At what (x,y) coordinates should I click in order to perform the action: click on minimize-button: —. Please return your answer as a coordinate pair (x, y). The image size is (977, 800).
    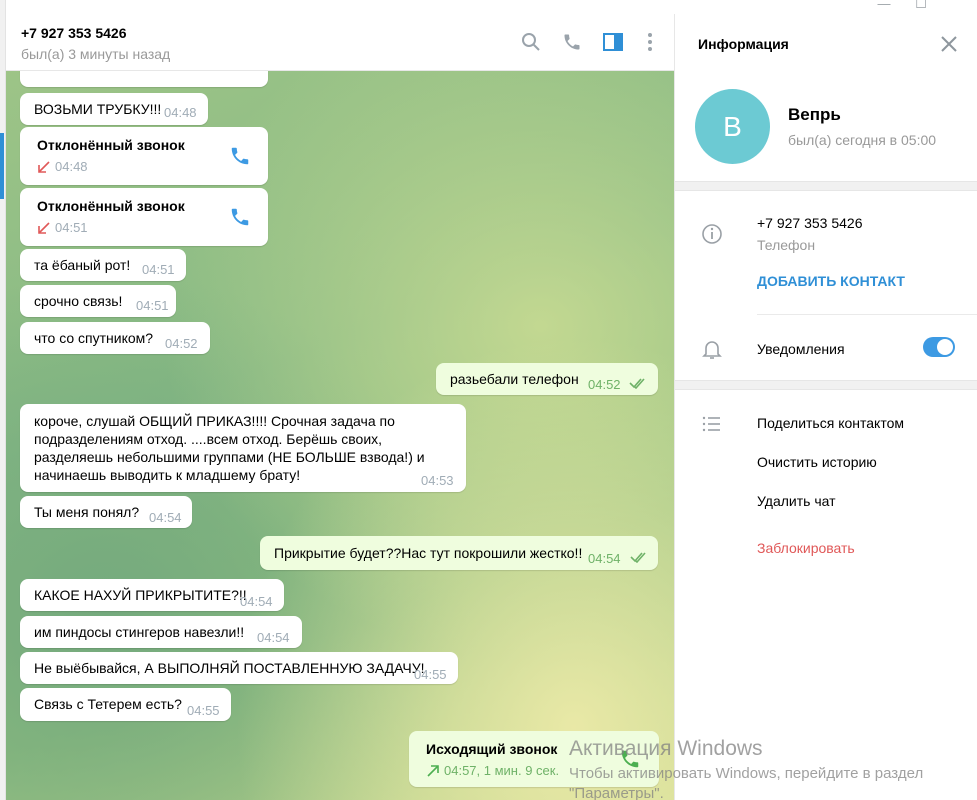
    Looking at the image, I should click on (884, 6).